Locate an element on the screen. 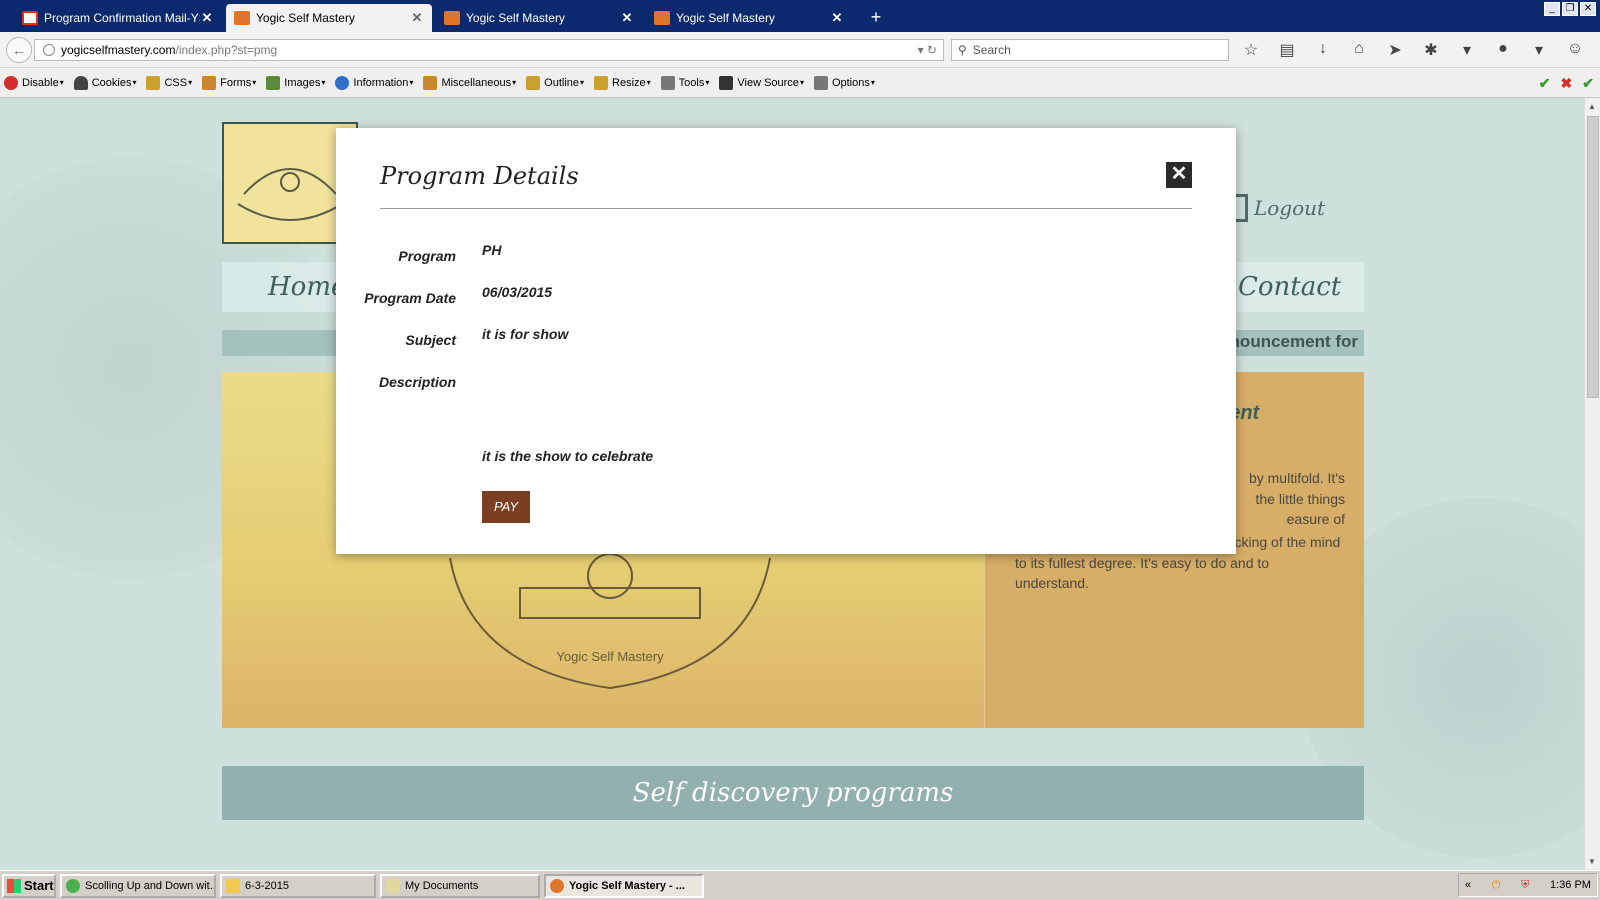 Image resolution: width=1600 pixels, height=900 pixels. tab-yogic-self-mastery-3: Yogic Self Mastery ✕ is located at coordinates (749, 18).